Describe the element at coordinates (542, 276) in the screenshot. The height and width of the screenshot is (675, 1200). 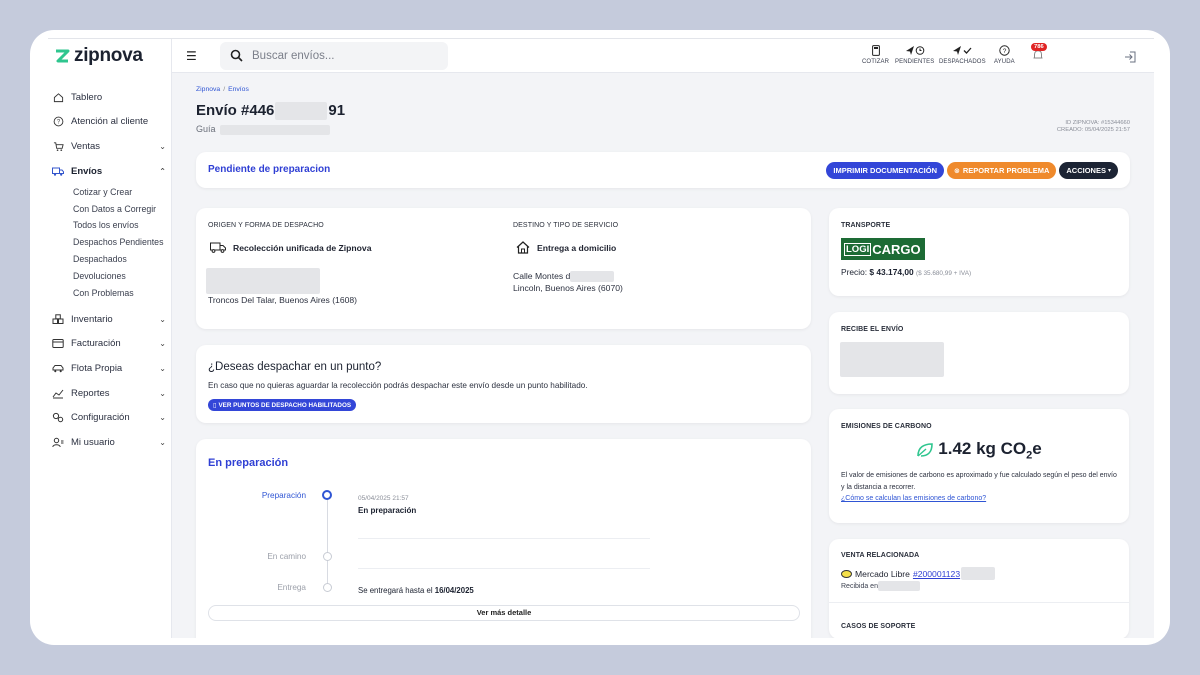
I see `destination-street-text: Calle Montes d` at that location.